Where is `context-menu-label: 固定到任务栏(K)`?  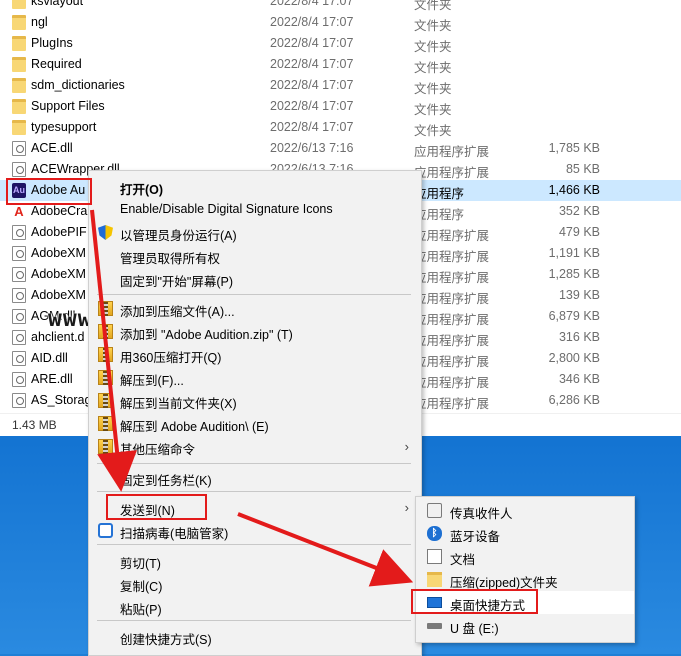 context-menu-label: 固定到任务栏(K) is located at coordinates (166, 481).